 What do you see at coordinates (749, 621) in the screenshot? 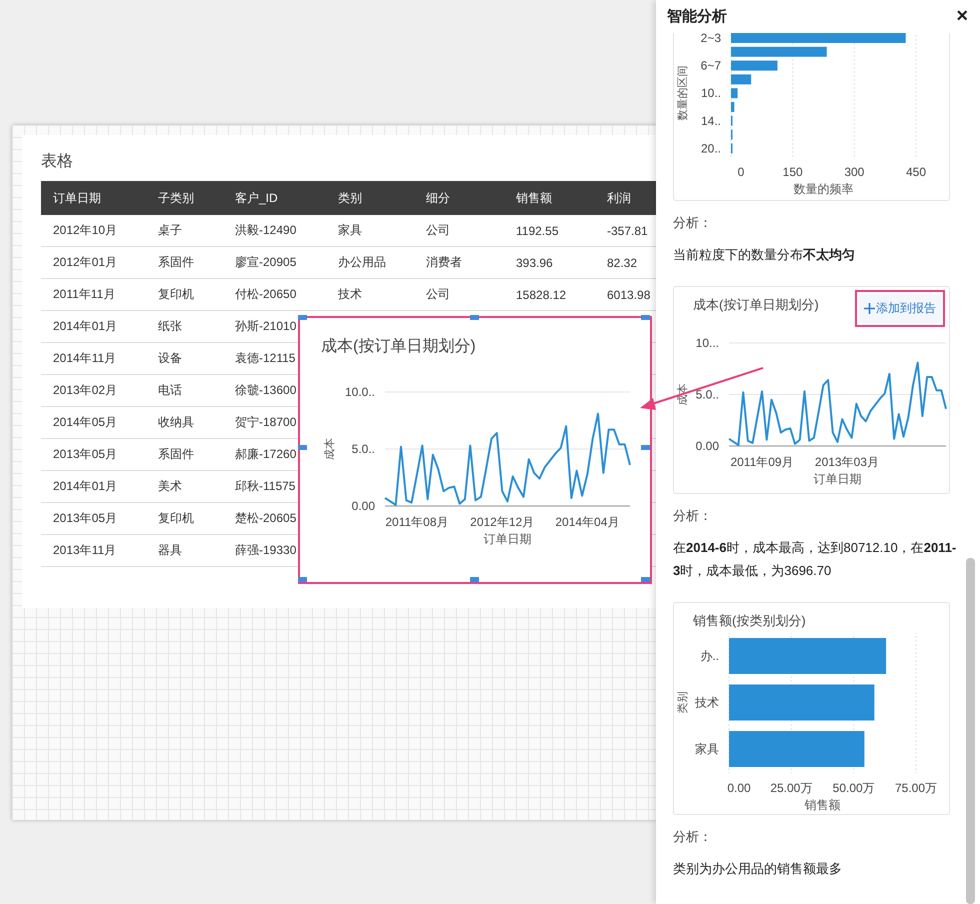
I see `chart-title: 销售额(按类别划分)` at bounding box center [749, 621].